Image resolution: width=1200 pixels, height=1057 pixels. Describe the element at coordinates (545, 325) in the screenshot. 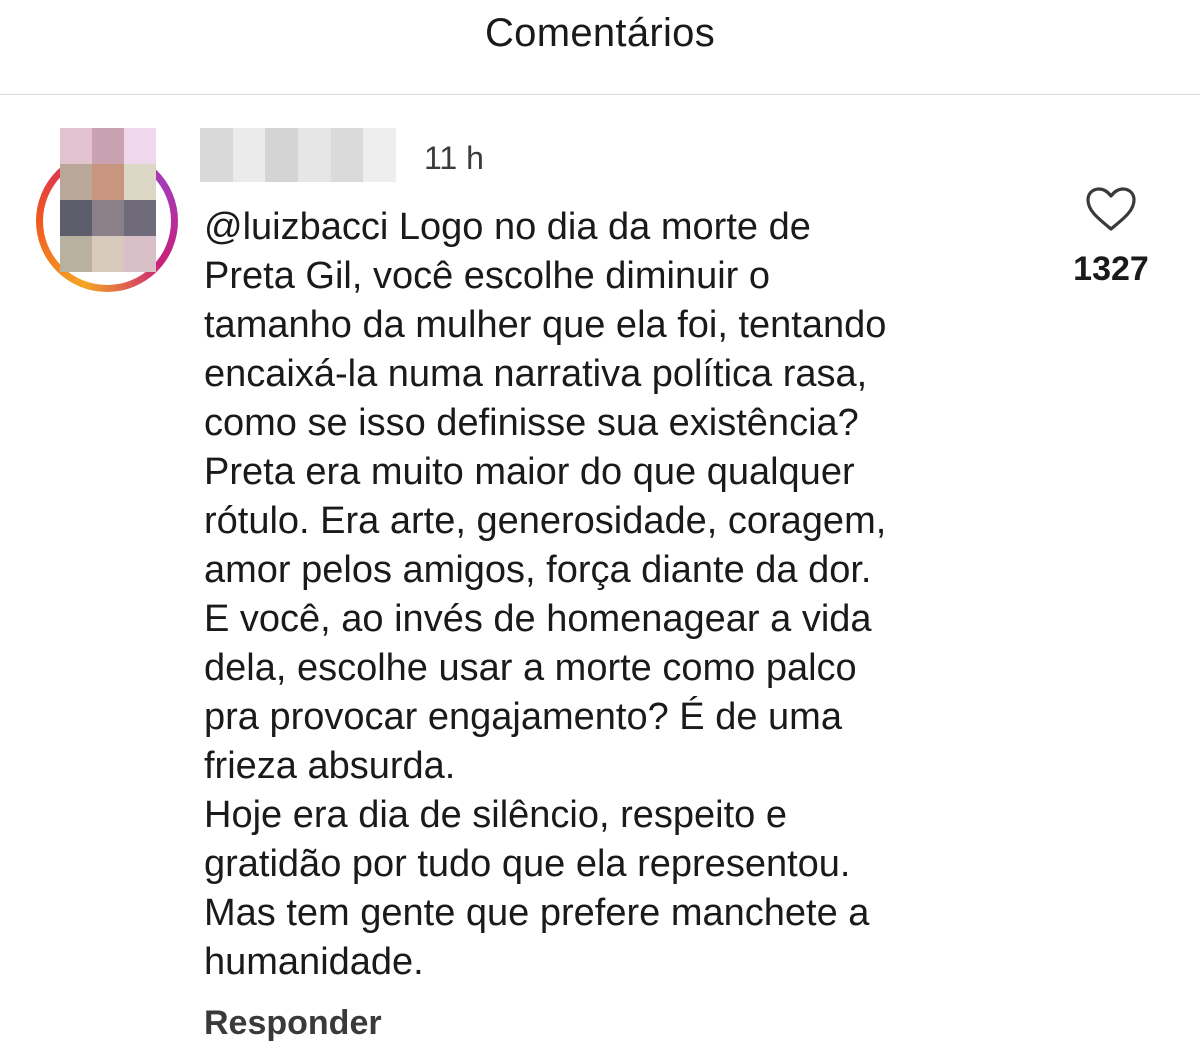

I see `comment-line: tamanho da mulher que ela foi, tentando` at that location.